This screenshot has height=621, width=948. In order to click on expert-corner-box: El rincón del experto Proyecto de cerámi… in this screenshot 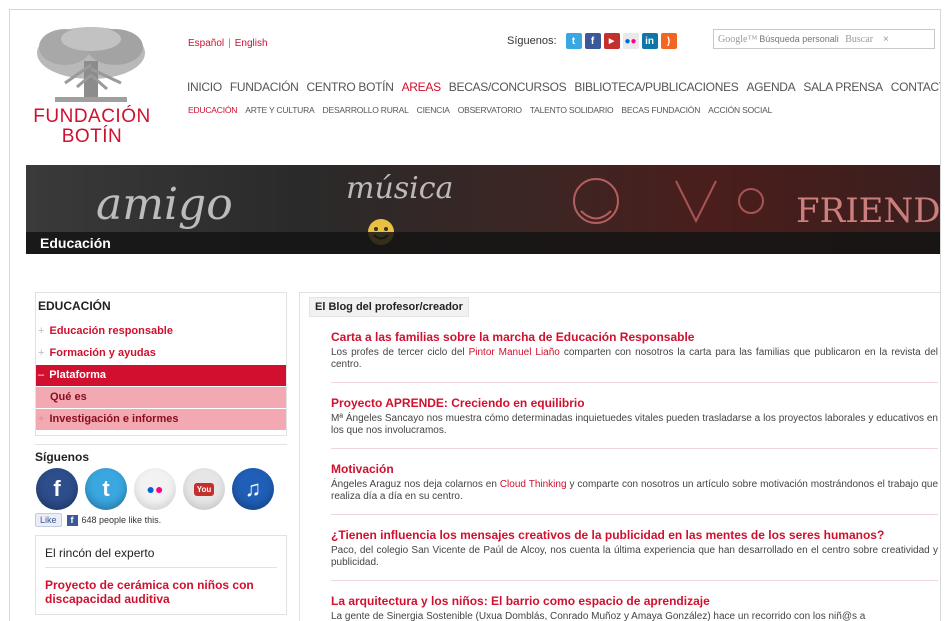, I will do `click(161, 575)`.